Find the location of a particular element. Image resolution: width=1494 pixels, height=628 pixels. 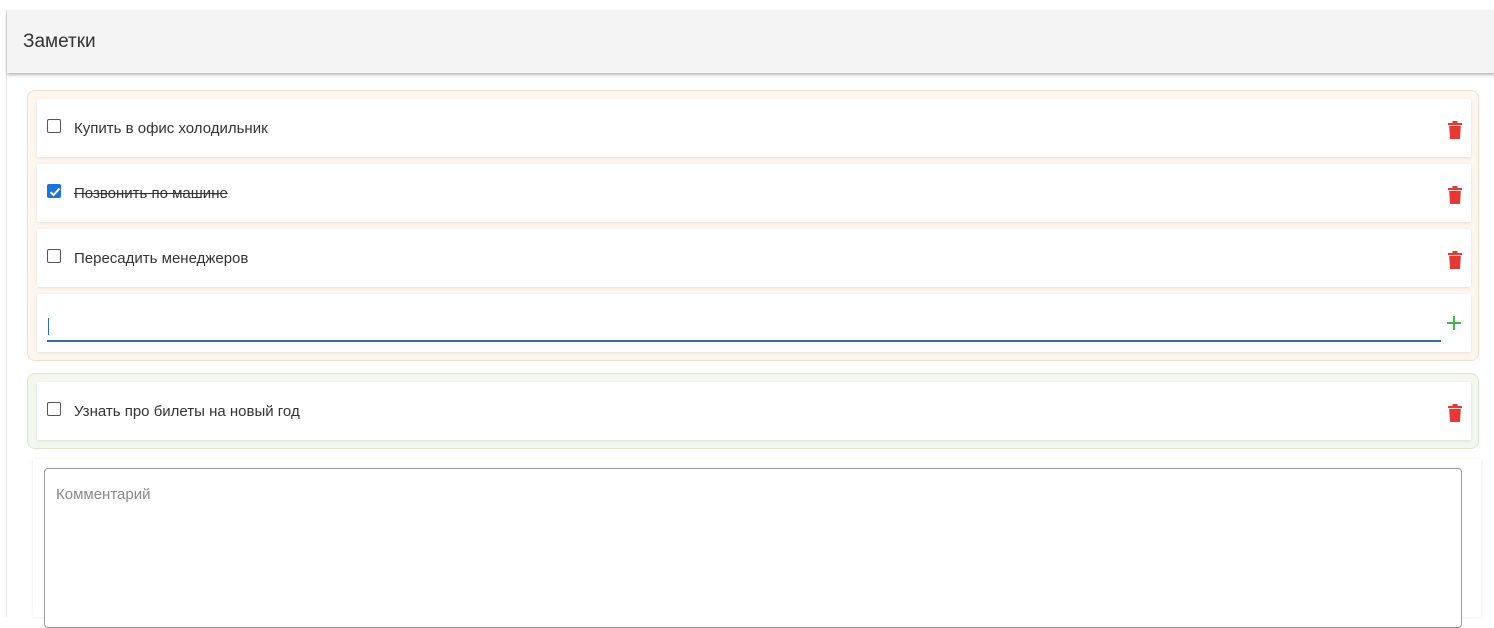

new-task-input is located at coordinates (744, 328).